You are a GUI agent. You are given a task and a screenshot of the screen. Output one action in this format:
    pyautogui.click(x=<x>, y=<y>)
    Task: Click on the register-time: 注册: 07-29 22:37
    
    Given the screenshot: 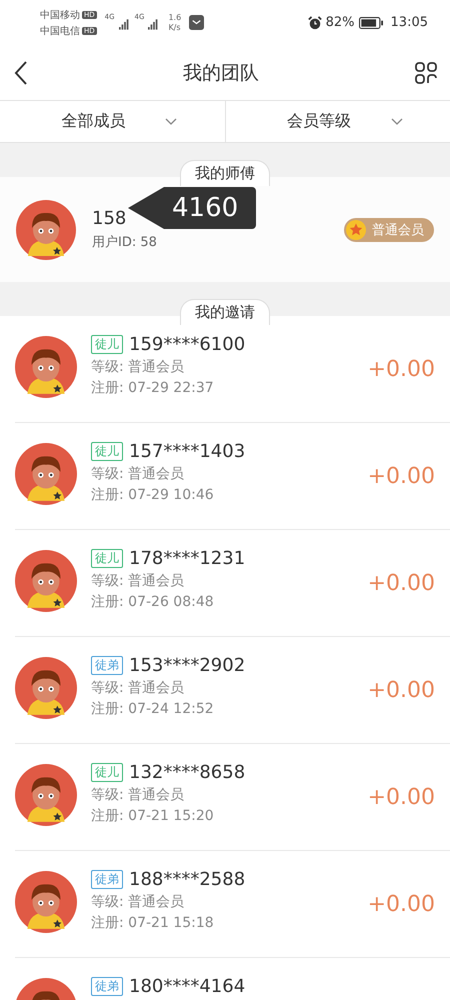 What is the action you would take?
    pyautogui.click(x=153, y=388)
    